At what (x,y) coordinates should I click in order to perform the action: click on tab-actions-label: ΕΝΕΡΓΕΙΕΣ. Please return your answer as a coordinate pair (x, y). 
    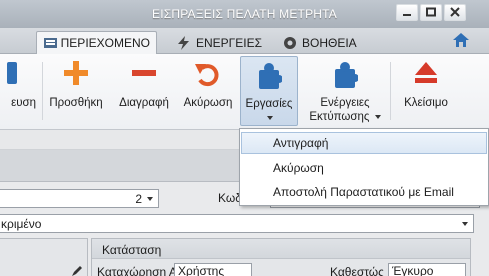
    Looking at the image, I should click on (229, 42).